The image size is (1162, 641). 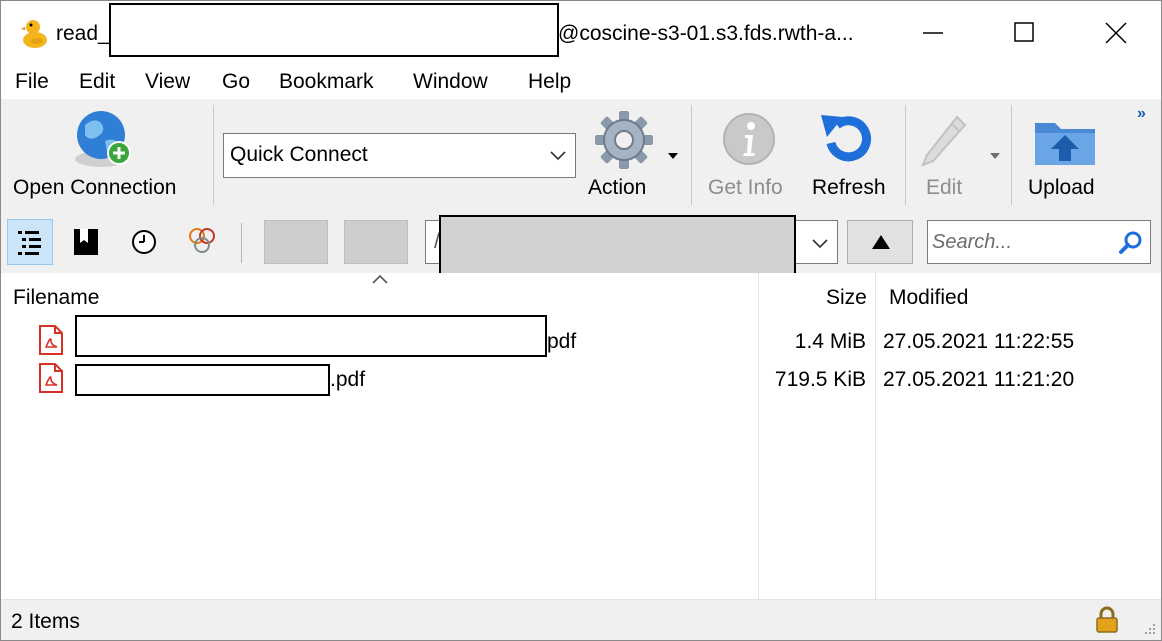 What do you see at coordinates (581, 380) in the screenshot?
I see `file-row: .pdf 719.5 KiB 27.05.2021 11:21:20` at bounding box center [581, 380].